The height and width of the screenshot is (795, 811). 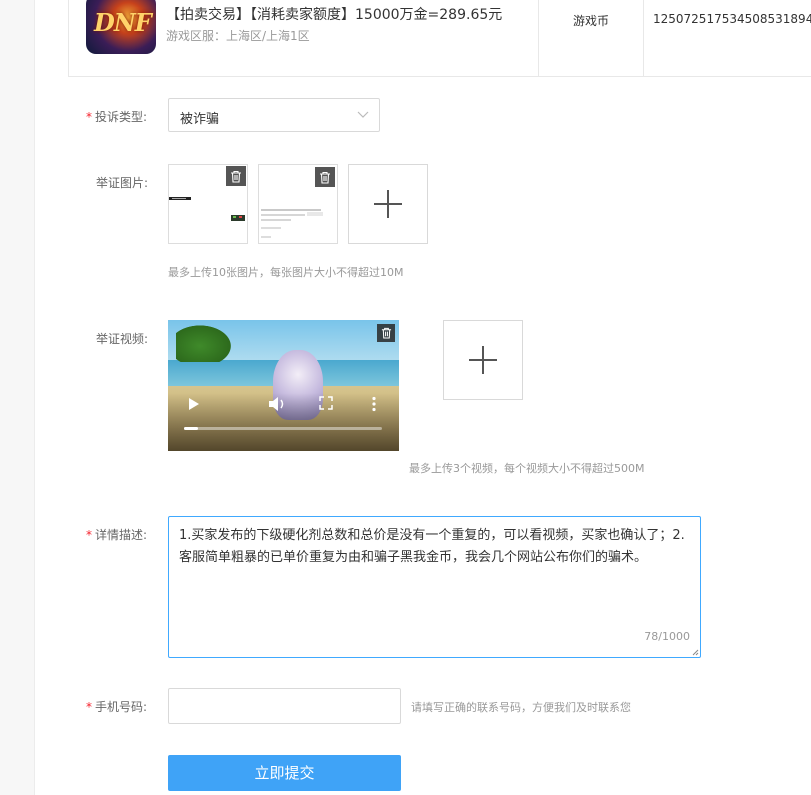 What do you see at coordinates (283, 385) in the screenshot?
I see `evidence-video-player` at bounding box center [283, 385].